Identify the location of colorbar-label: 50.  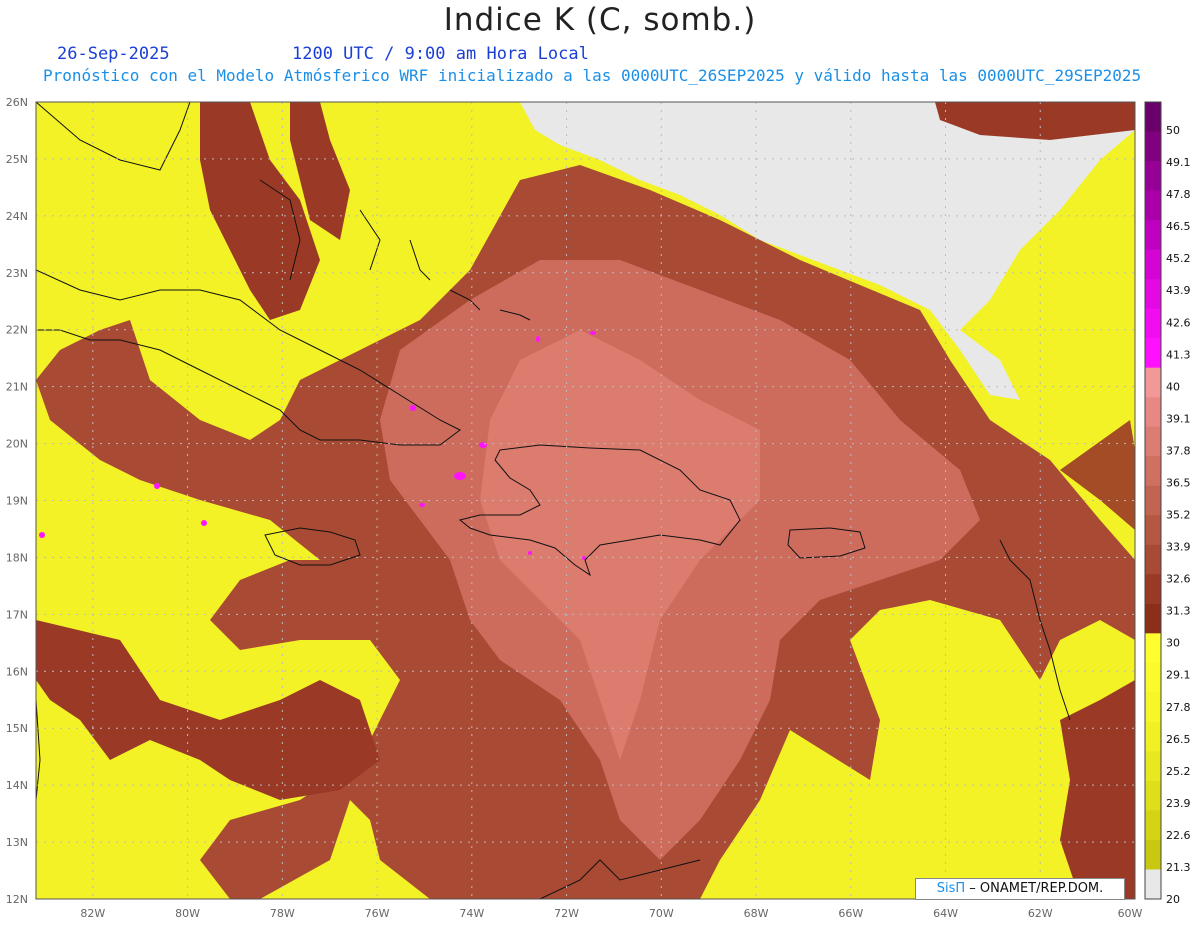
(1173, 130).